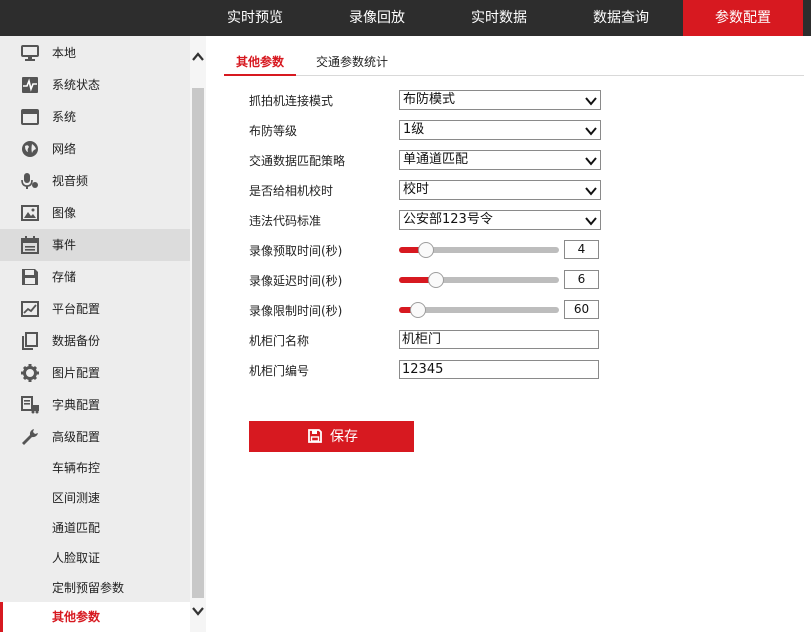 The width and height of the screenshot is (811, 632). I want to click on sidebar-subitem-label: 车辆布控, so click(76, 468).